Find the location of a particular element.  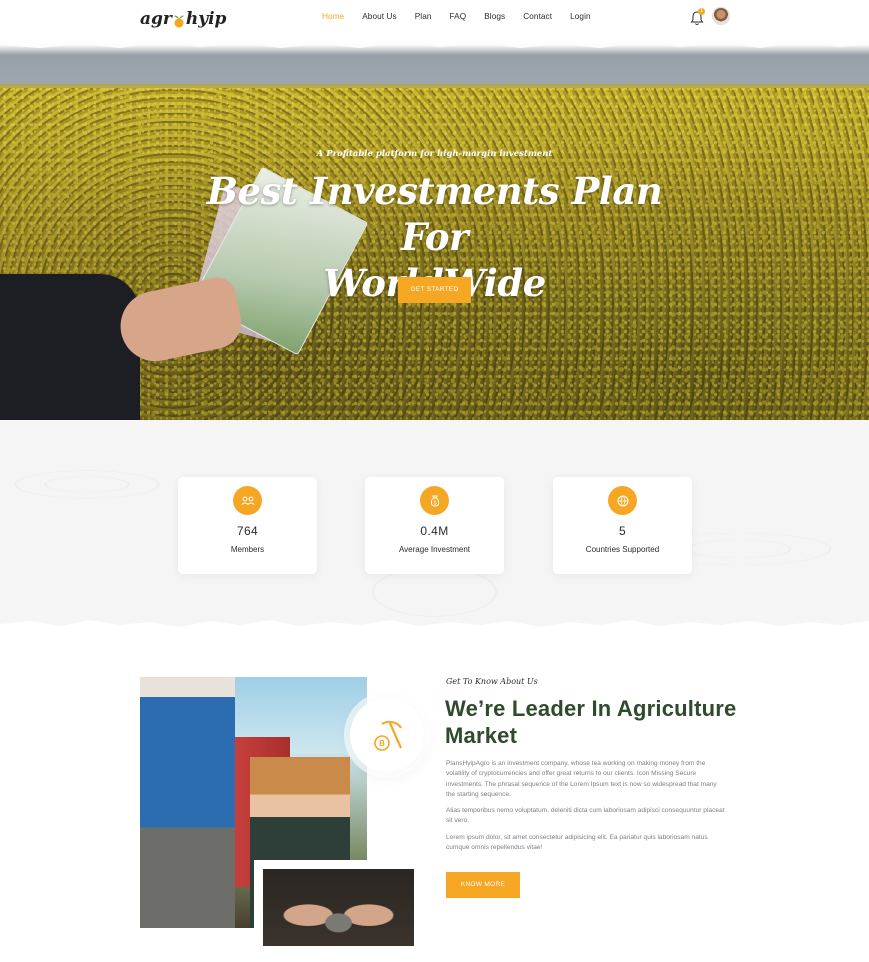

stat-label: Members is located at coordinates (247, 549).